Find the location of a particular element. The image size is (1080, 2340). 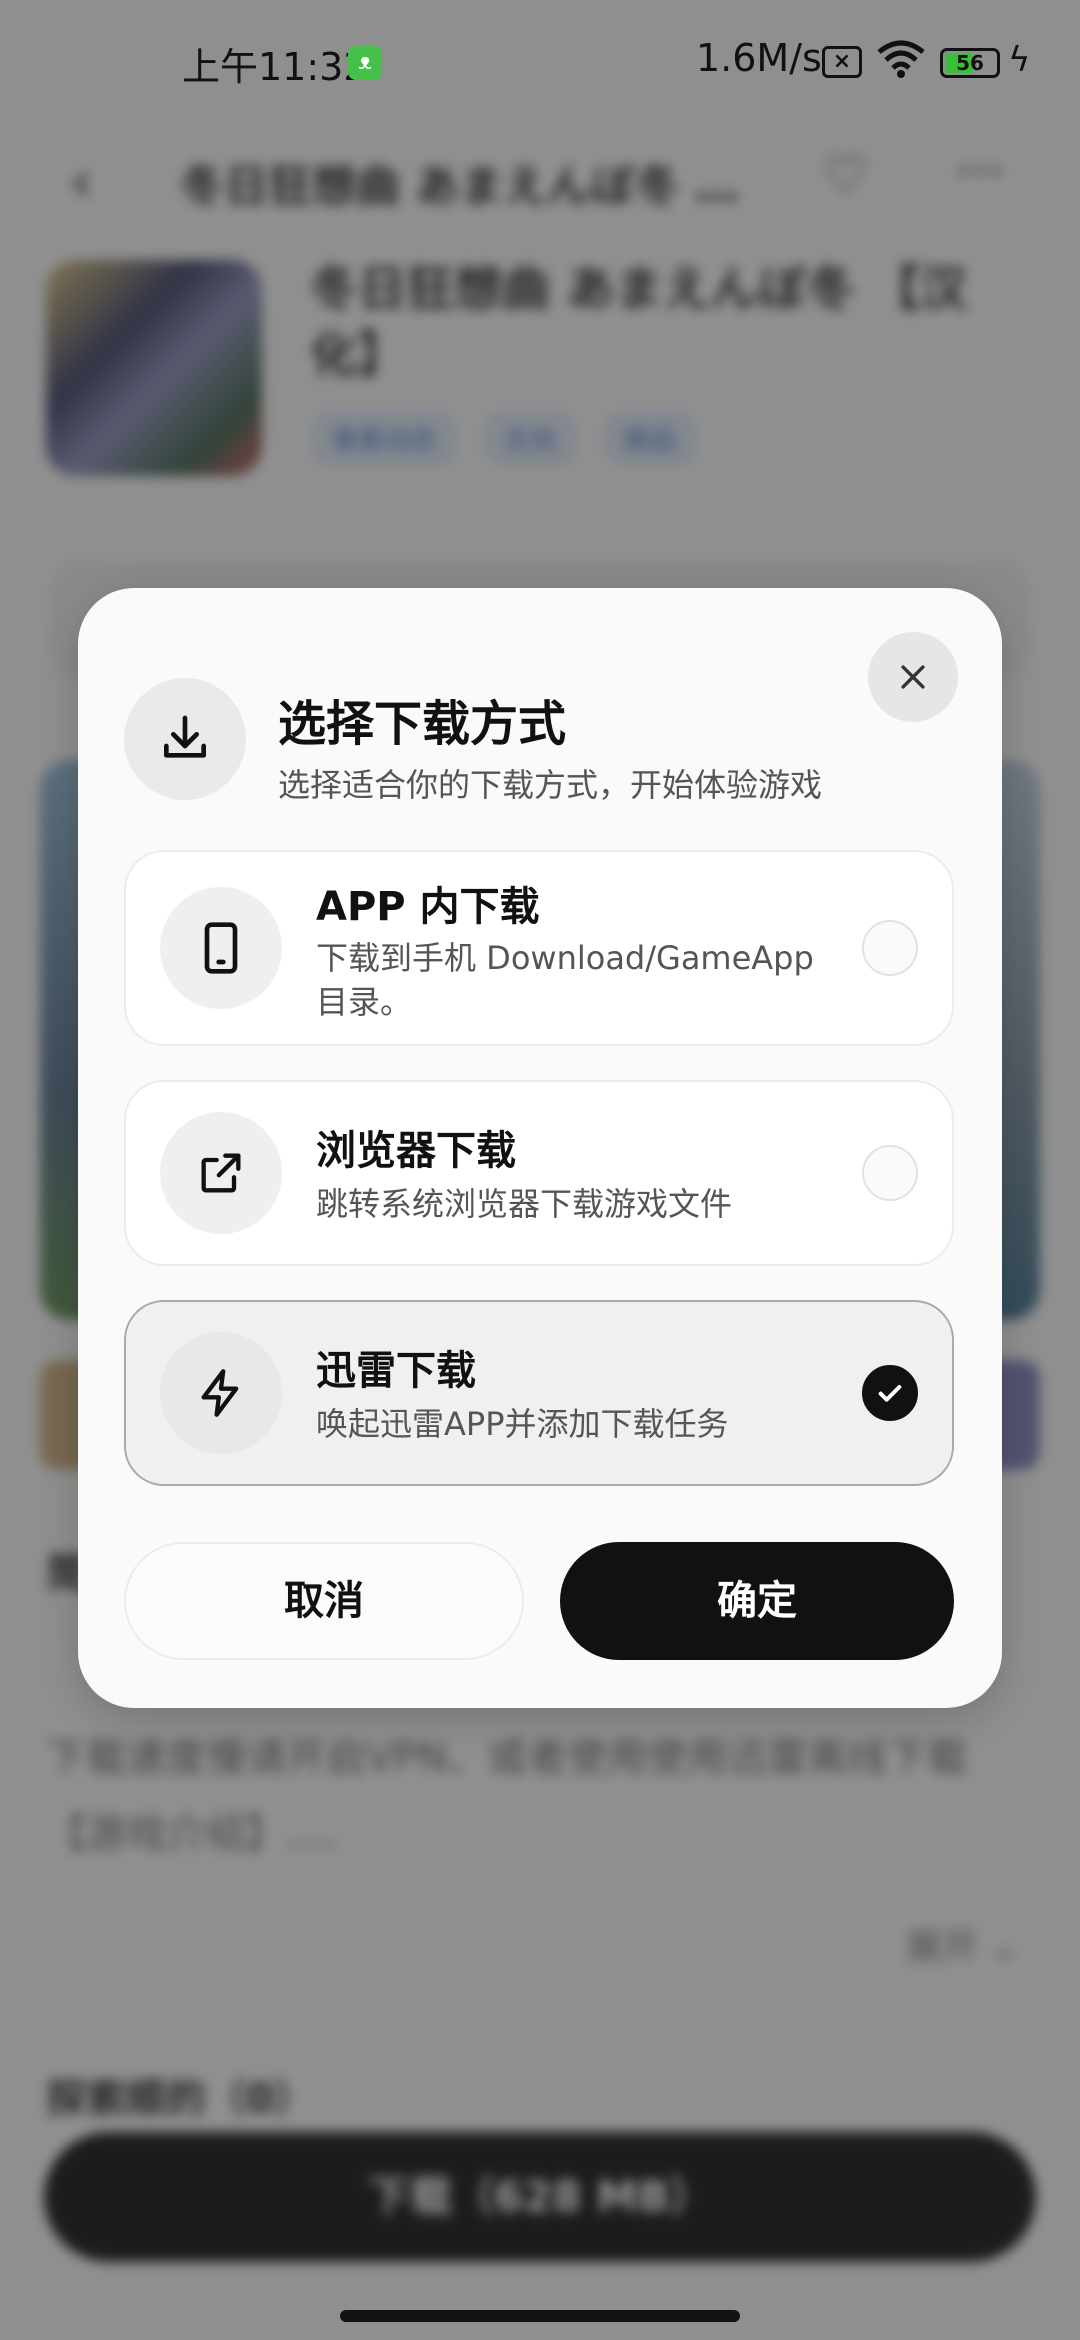

wifi-icon is located at coordinates (901, 63).